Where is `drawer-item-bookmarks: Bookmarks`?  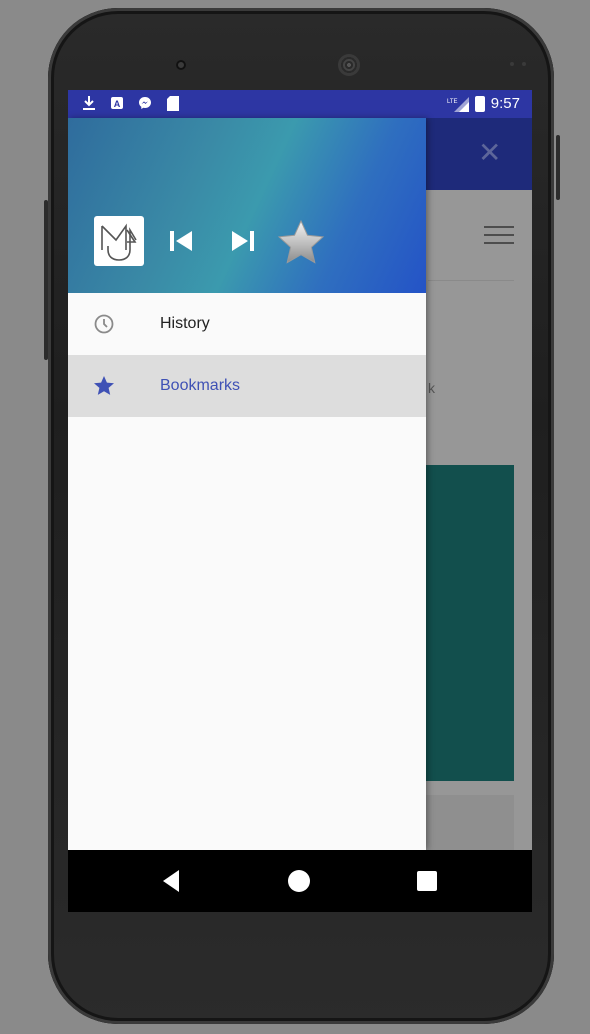 drawer-item-bookmarks: Bookmarks is located at coordinates (247, 386).